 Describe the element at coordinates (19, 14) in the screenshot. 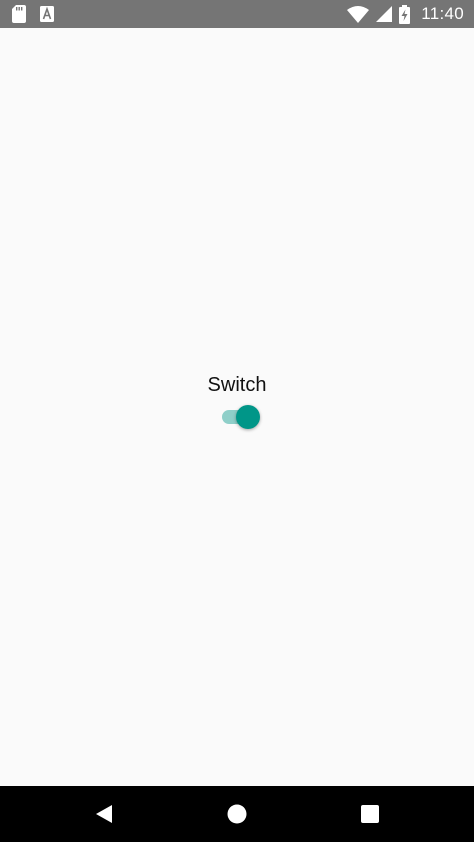

I see `sd-card-icon` at that location.